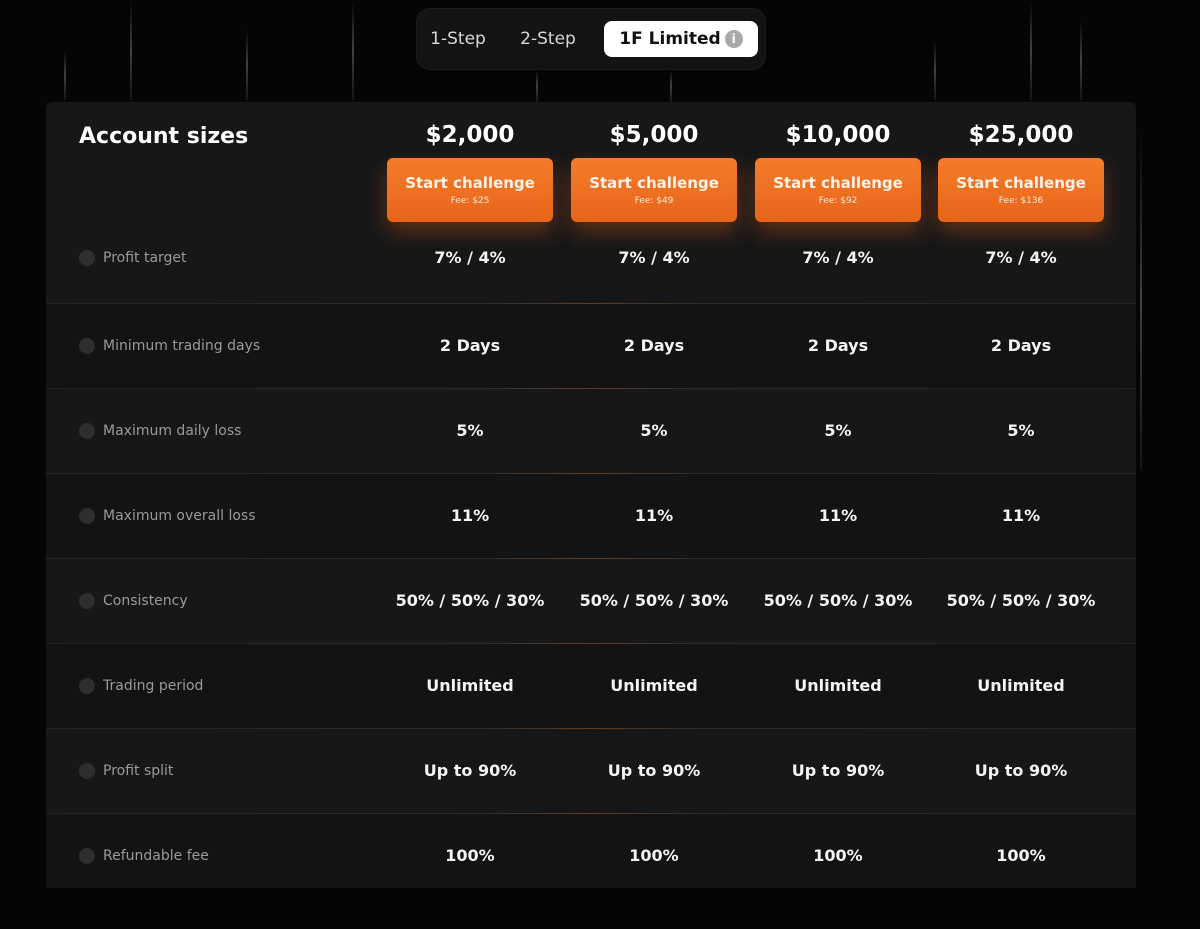 This screenshot has height=929, width=1200. Describe the element at coordinates (591, 850) in the screenshot. I see `table-row: Refundable fee 100% 100% 100% 100%` at that location.